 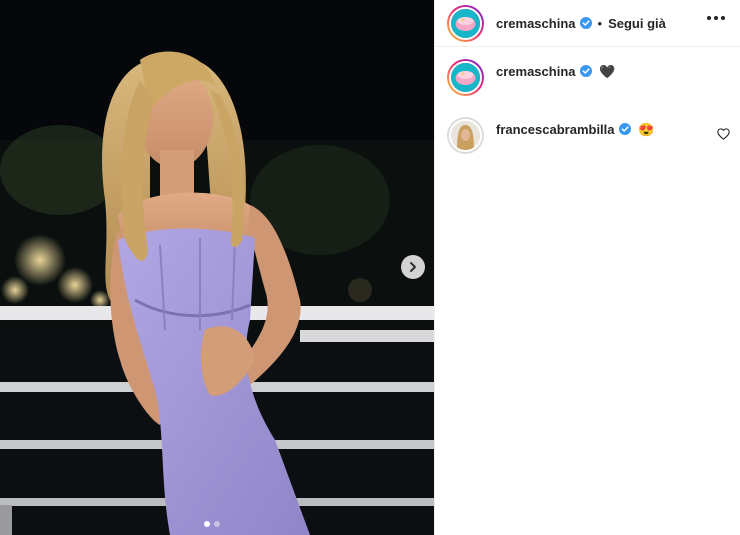 What do you see at coordinates (555, 129) in the screenshot?
I see `comment-username: francescabrambilla` at bounding box center [555, 129].